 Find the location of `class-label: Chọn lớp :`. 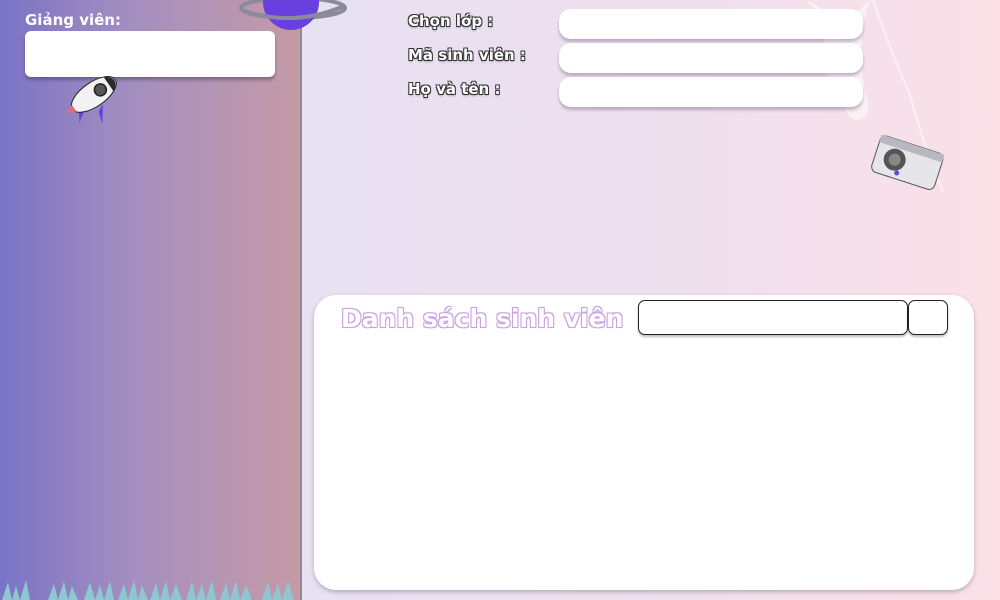

class-label: Chọn lớp : is located at coordinates (451, 21).